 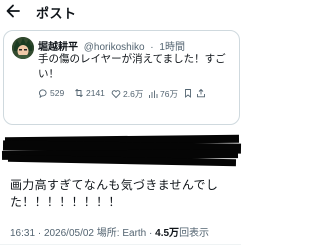 I want to click on share-button, so click(x=202, y=93).